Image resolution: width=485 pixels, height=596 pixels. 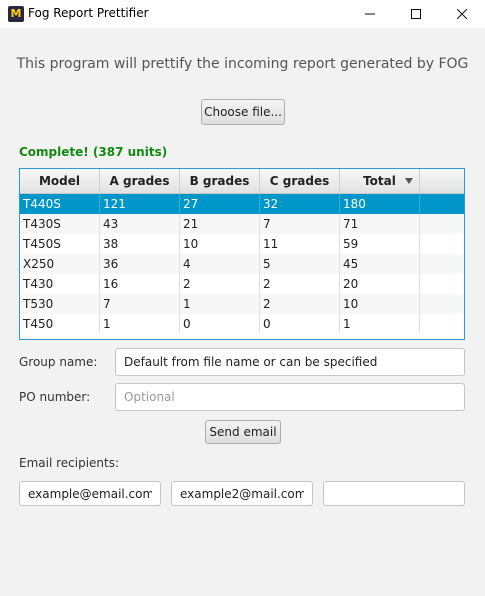 I want to click on table-cell: X250, so click(x=60, y=264).